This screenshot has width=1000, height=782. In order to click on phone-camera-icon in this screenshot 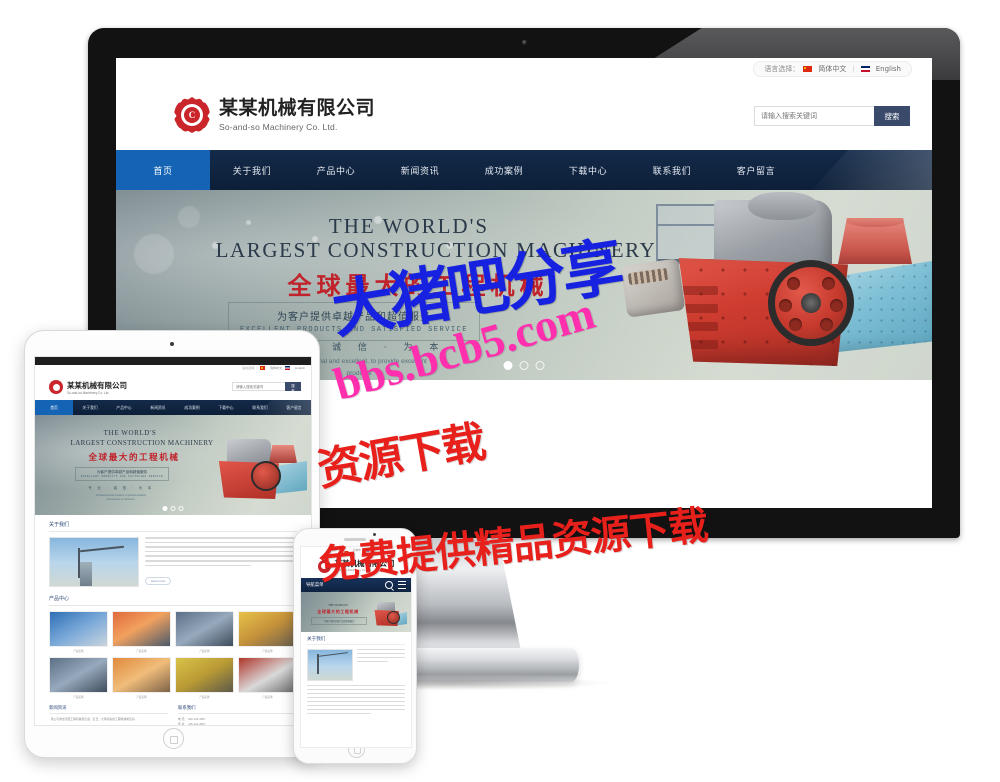, I will do `click(374, 534)`.